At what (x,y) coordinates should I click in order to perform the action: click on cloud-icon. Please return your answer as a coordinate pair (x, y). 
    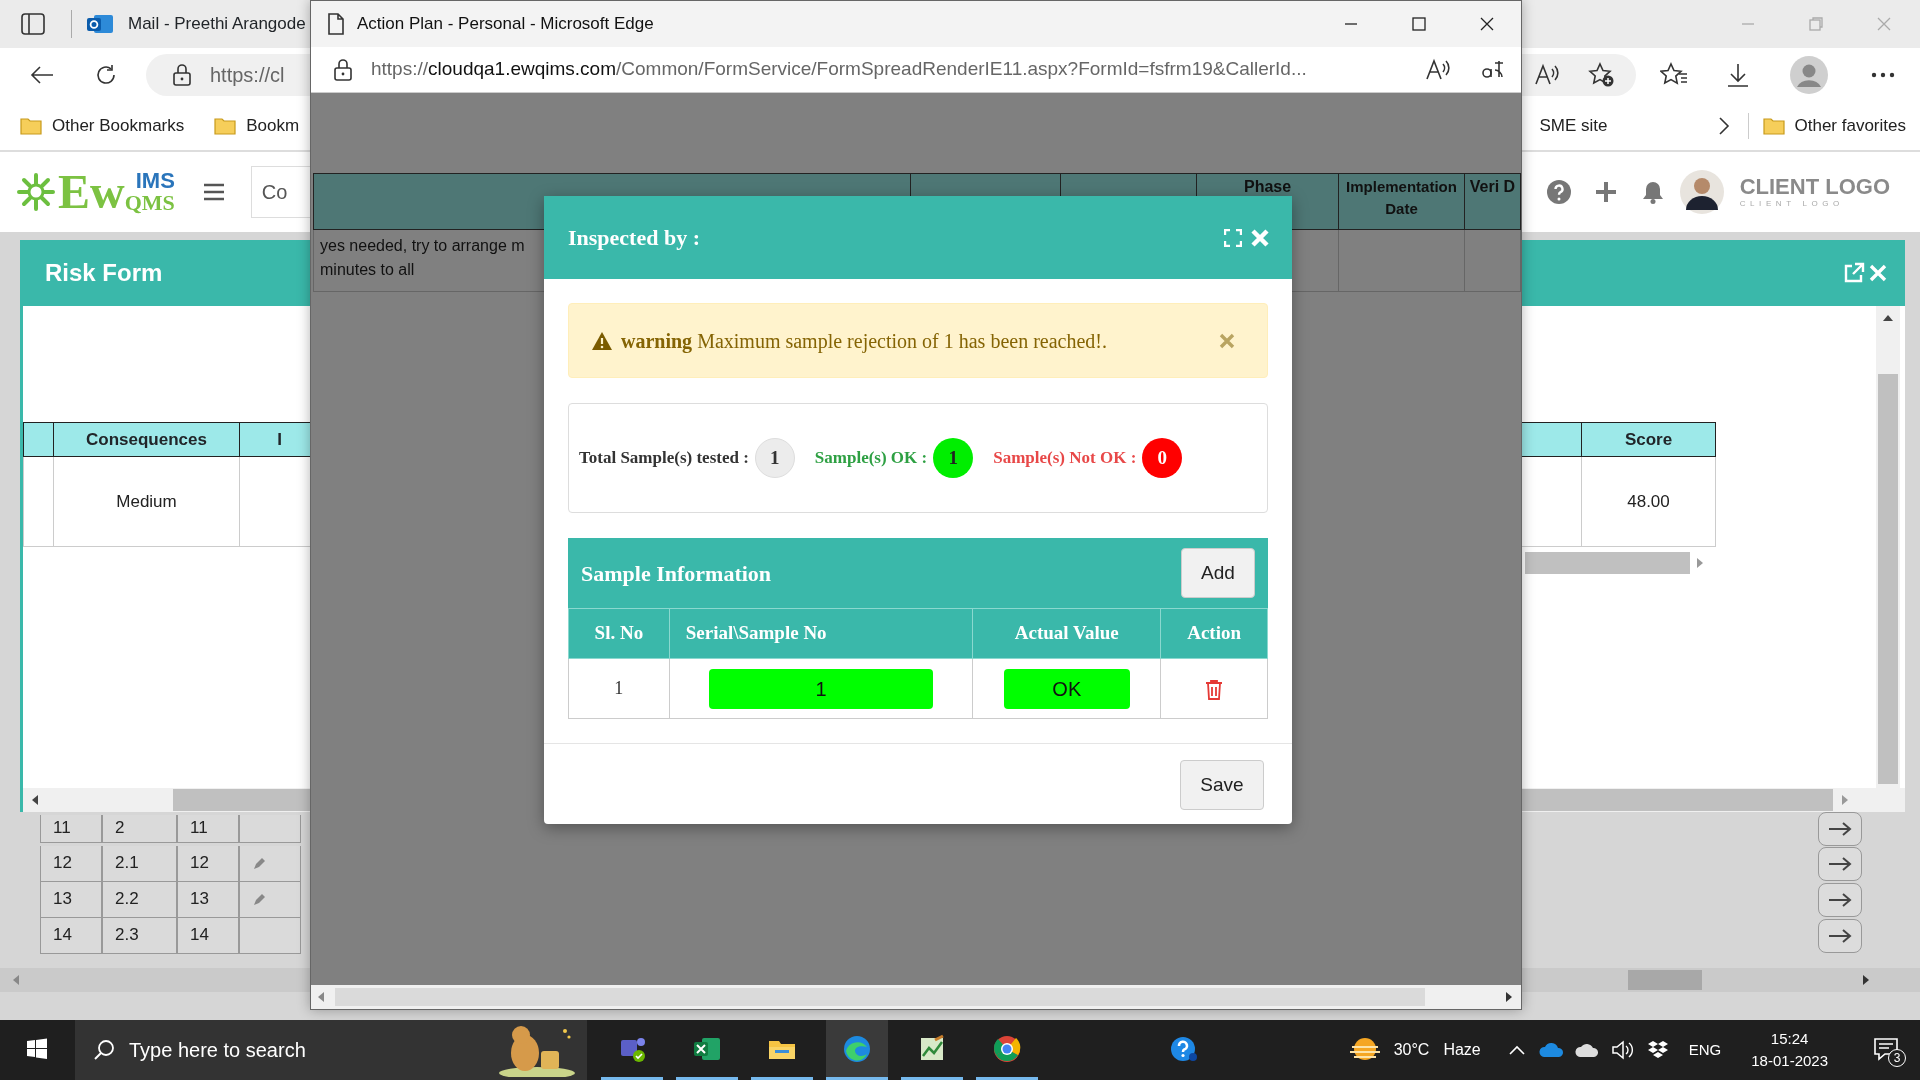
    Looking at the image, I should click on (1586, 1050).